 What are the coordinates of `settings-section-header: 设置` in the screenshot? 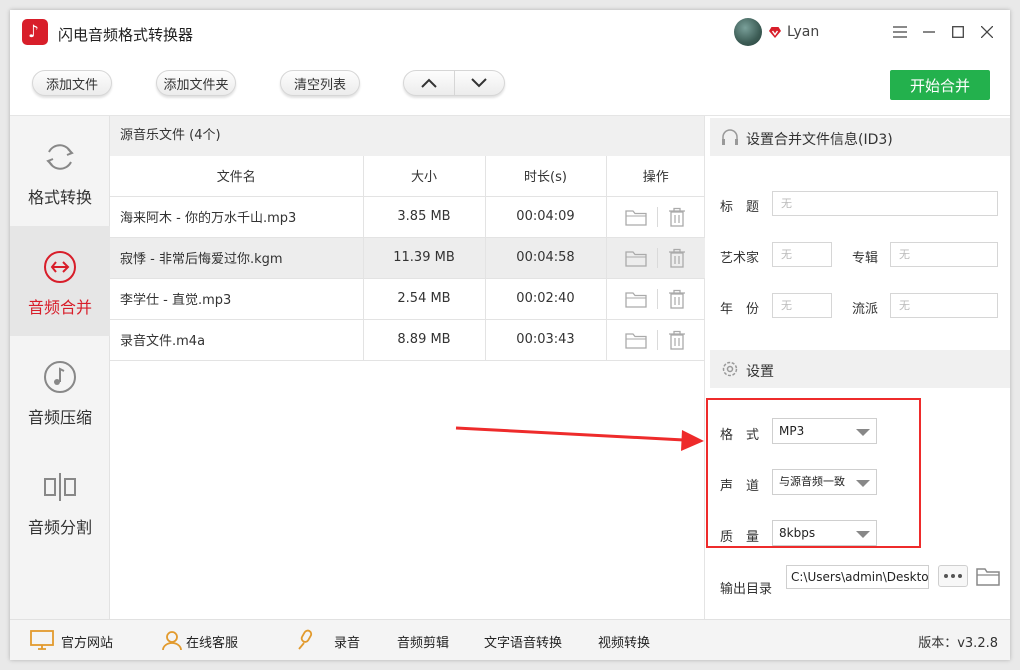 It's located at (860, 369).